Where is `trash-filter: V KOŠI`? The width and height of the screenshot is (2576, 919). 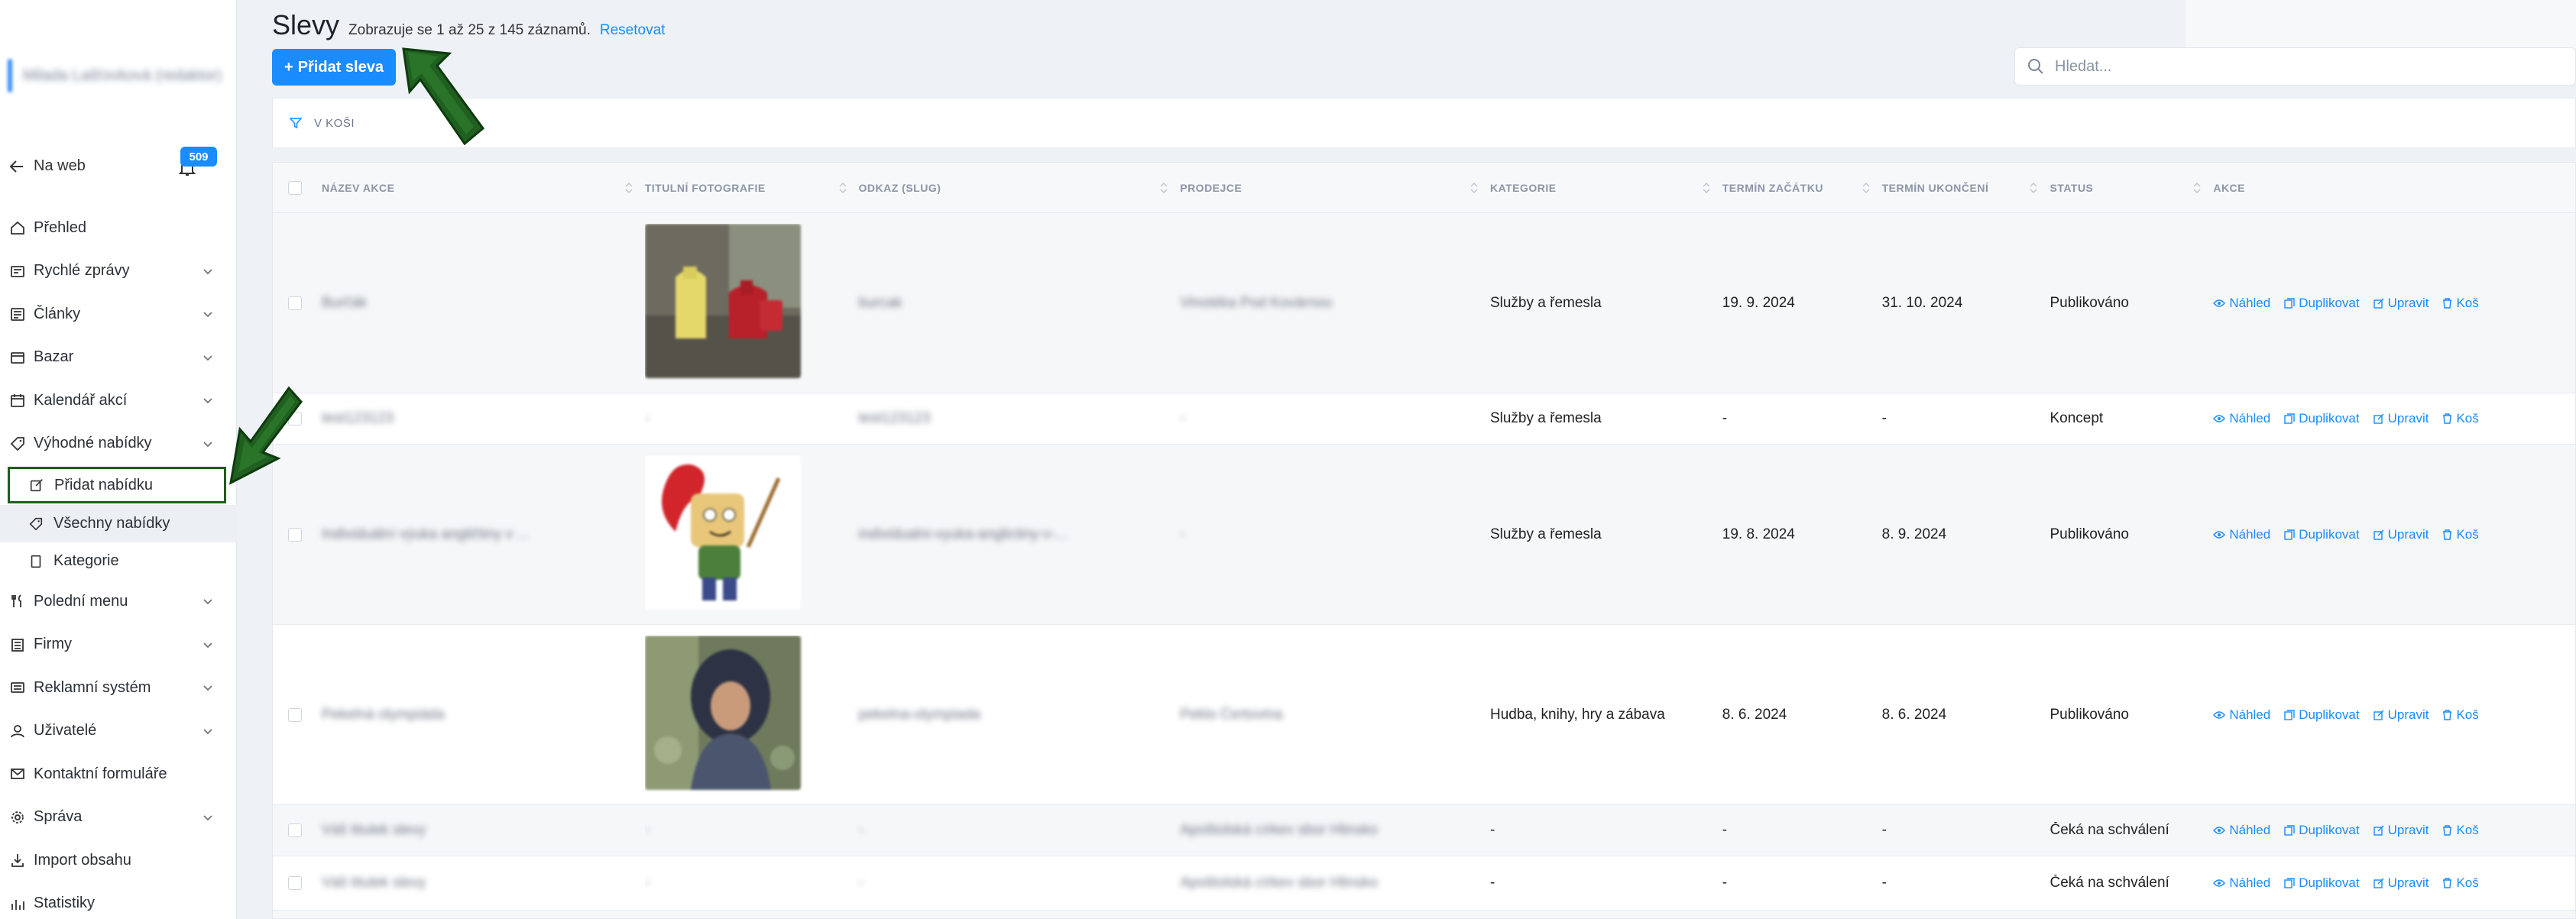
trash-filter: V KOŠI is located at coordinates (334, 124).